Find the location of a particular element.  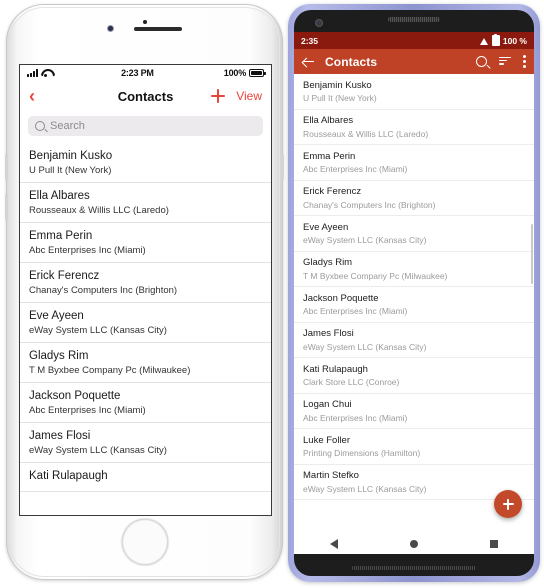

sort-icon is located at coordinates (505, 61).